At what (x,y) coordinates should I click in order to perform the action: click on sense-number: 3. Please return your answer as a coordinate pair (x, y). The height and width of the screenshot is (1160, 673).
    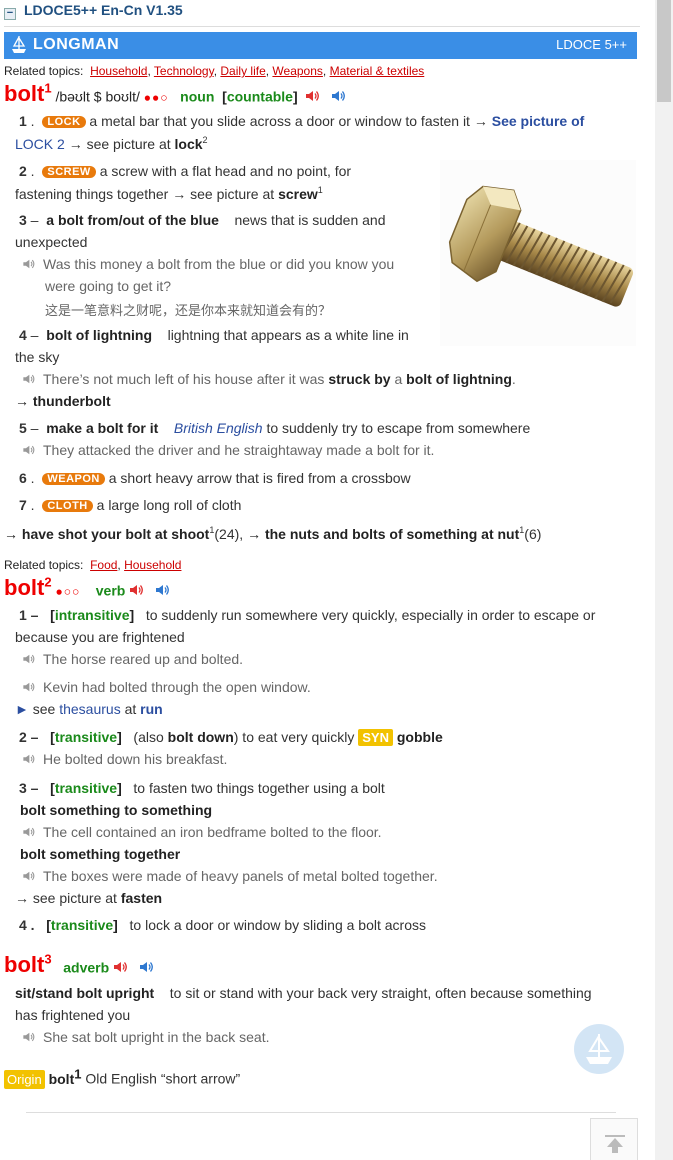
    Looking at the image, I should click on (23, 220).